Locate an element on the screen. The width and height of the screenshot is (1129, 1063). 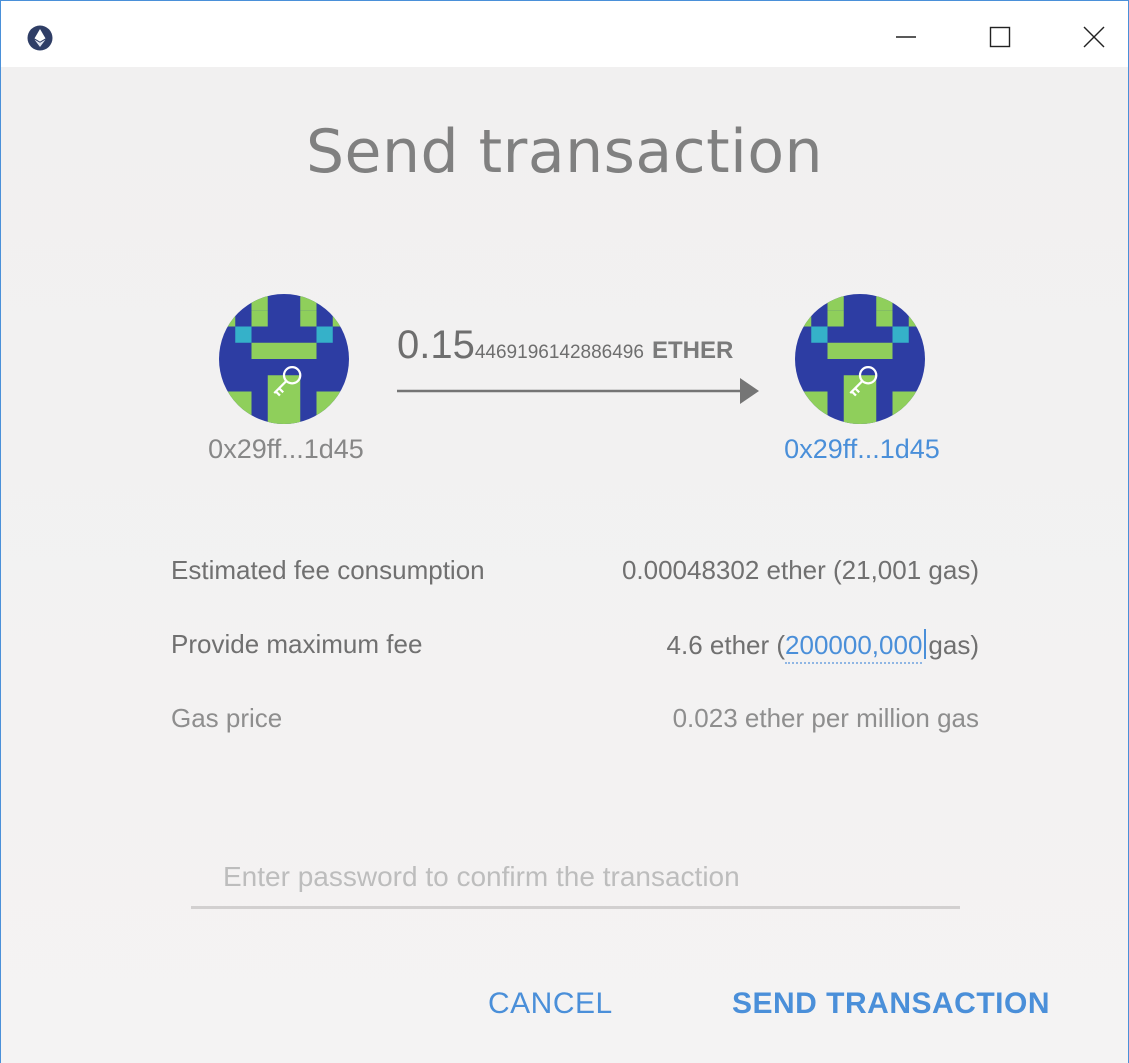
minimize-icon is located at coordinates (906, 37).